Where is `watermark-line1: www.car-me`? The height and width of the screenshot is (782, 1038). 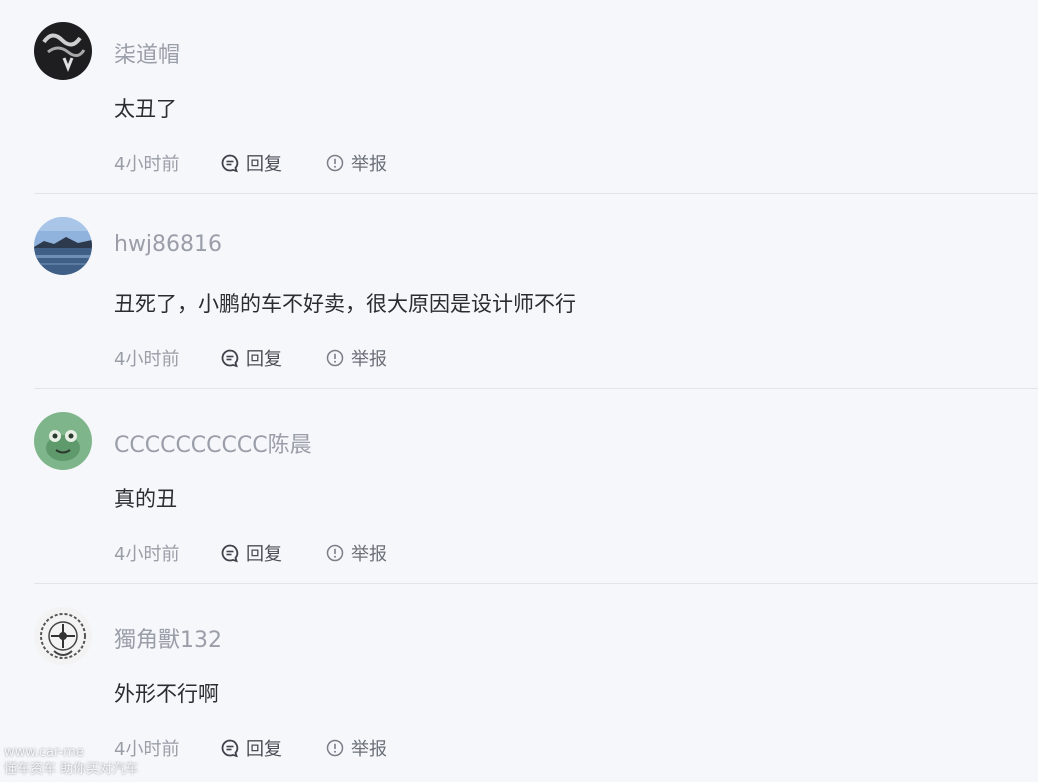 watermark-line1: www.car-me is located at coordinates (44, 752).